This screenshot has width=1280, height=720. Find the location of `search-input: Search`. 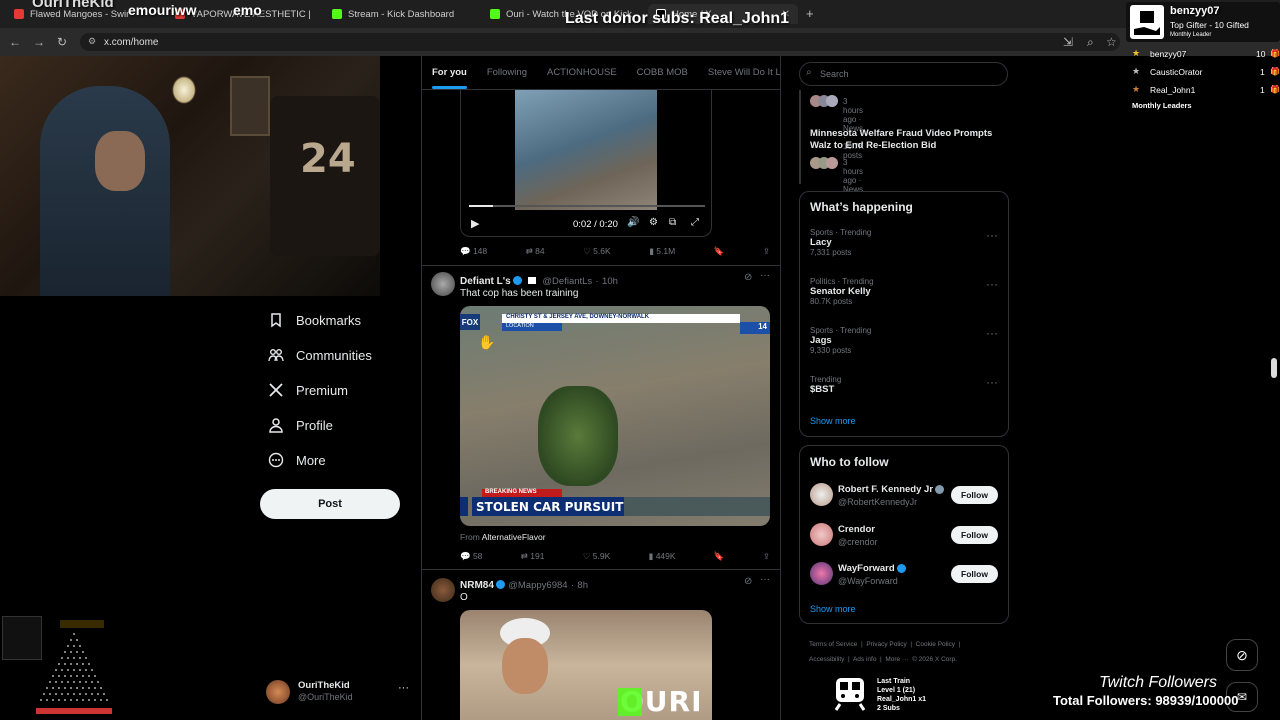

search-input: Search is located at coordinates (903, 74).